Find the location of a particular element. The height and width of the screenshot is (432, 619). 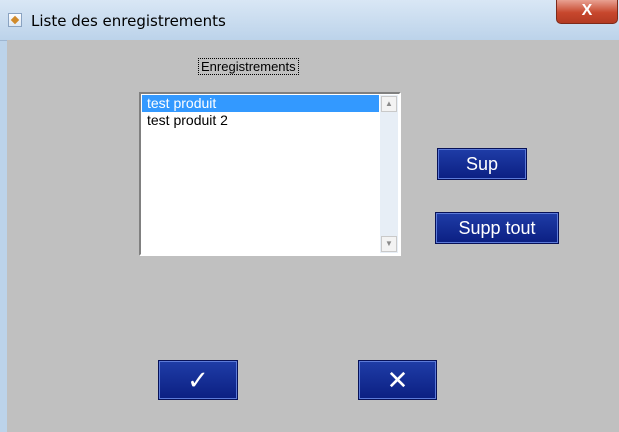

app-icon is located at coordinates (15, 20).